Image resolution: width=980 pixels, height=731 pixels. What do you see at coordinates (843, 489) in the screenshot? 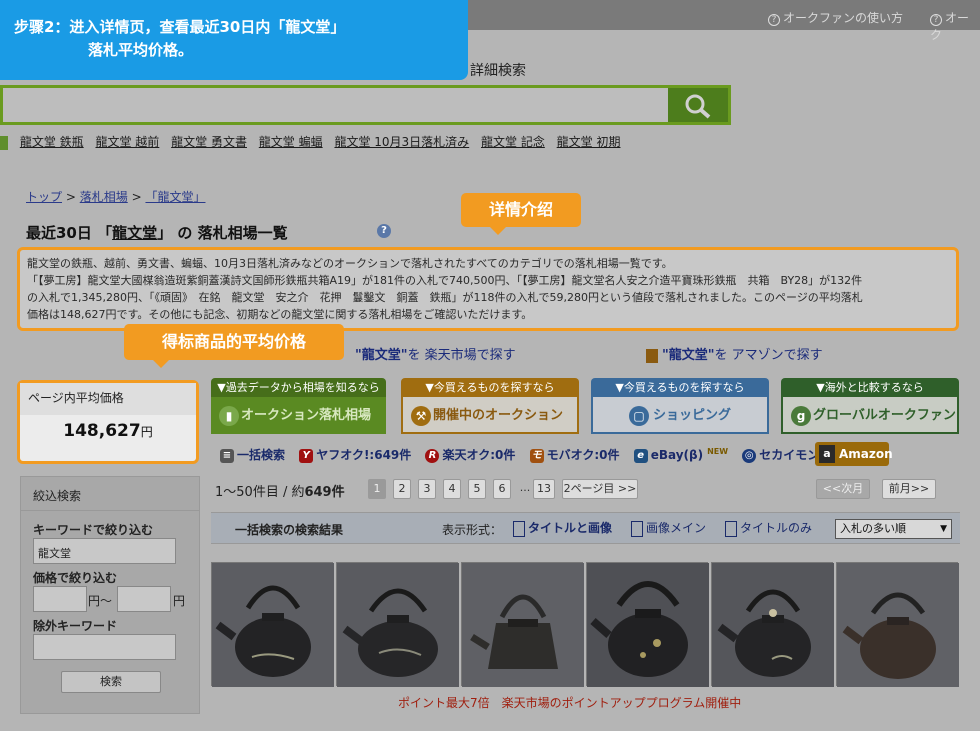
I see `next-month-button: <<次月` at bounding box center [843, 489].